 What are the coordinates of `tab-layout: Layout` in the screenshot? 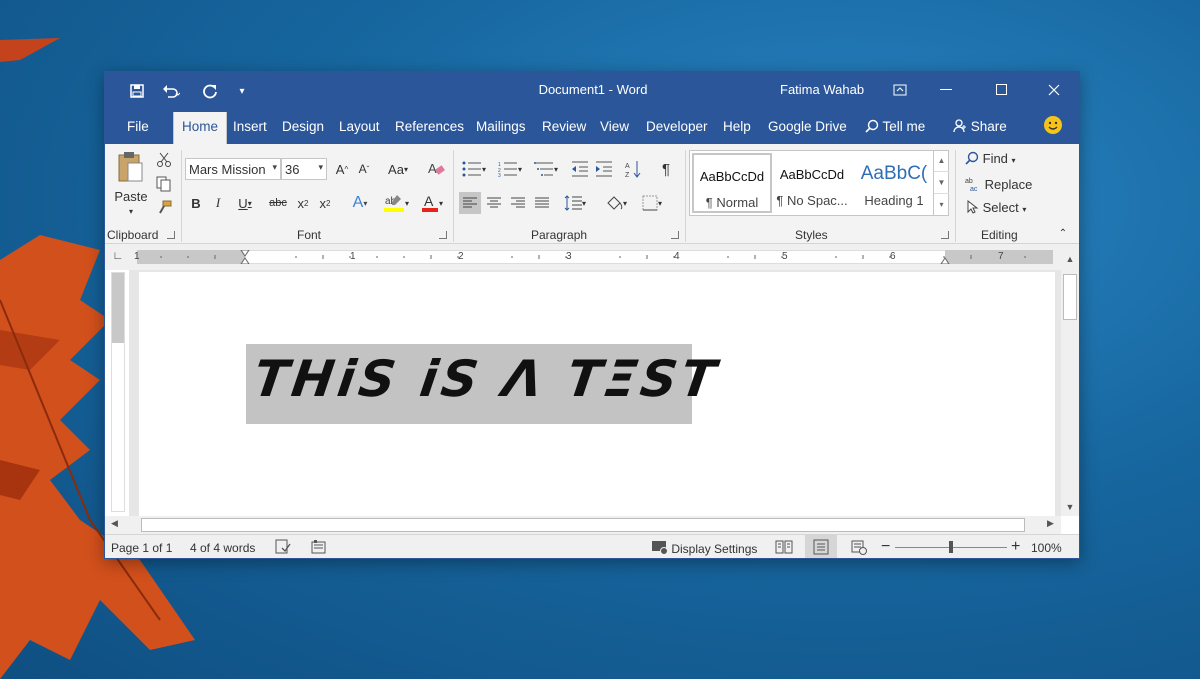 It's located at (359, 126).